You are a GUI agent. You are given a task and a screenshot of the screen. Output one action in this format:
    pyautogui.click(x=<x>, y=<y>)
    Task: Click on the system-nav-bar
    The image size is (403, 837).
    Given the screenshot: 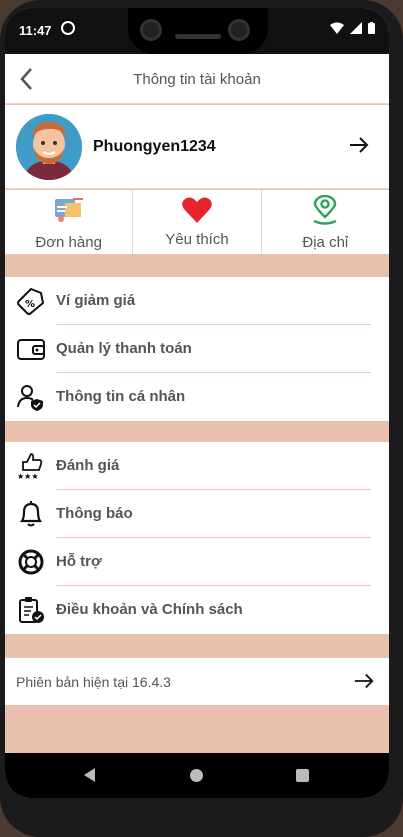 What is the action you would take?
    pyautogui.click(x=197, y=775)
    